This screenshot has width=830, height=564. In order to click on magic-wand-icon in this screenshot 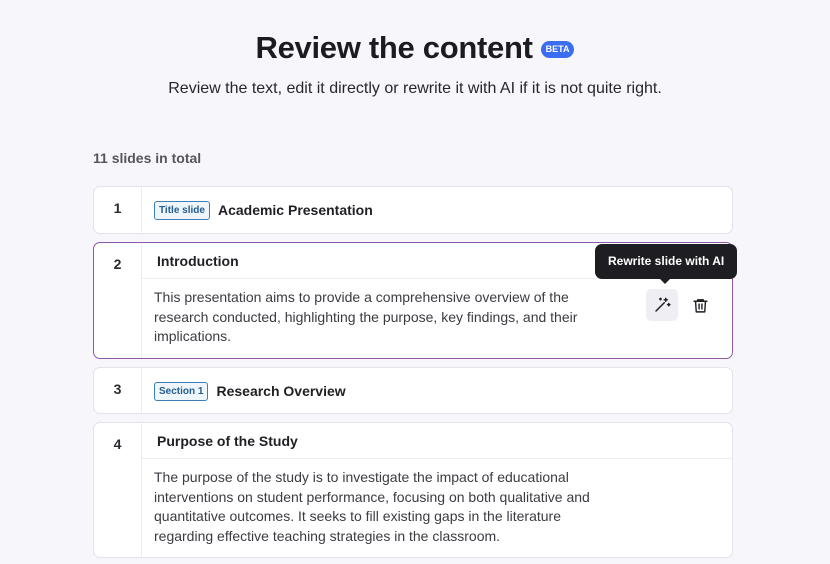, I will do `click(663, 304)`.